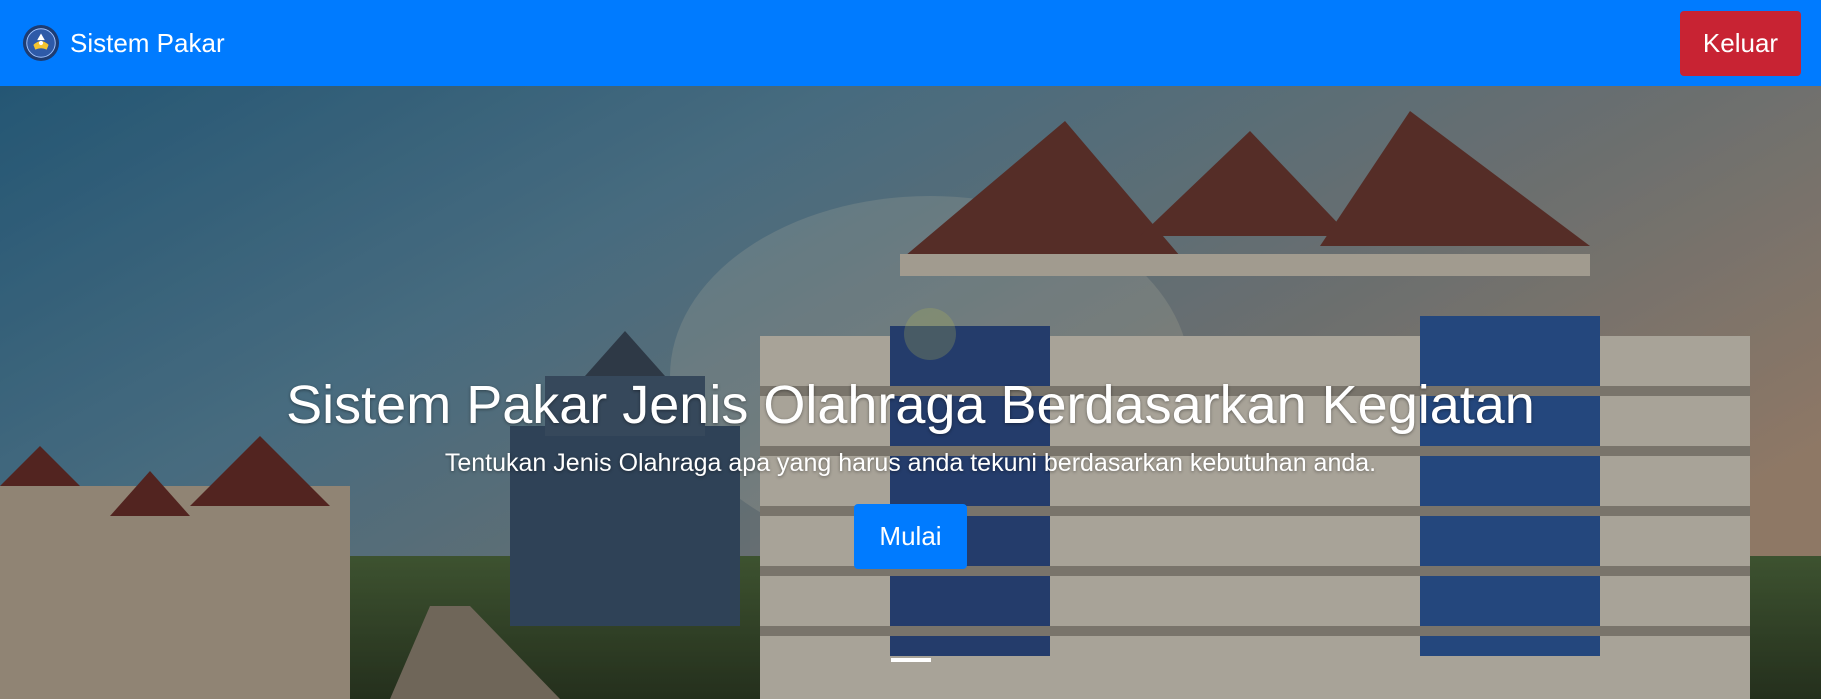 The height and width of the screenshot is (699, 1821). What do you see at coordinates (41, 43) in the screenshot?
I see `university-logo-icon` at bounding box center [41, 43].